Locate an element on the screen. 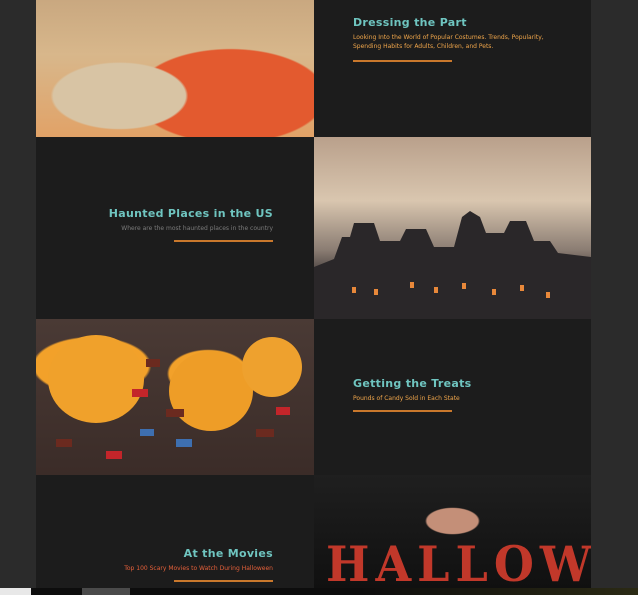 This screenshot has width=638, height=595. poster-title-text: HALLOWEEN is located at coordinates (458, 562).